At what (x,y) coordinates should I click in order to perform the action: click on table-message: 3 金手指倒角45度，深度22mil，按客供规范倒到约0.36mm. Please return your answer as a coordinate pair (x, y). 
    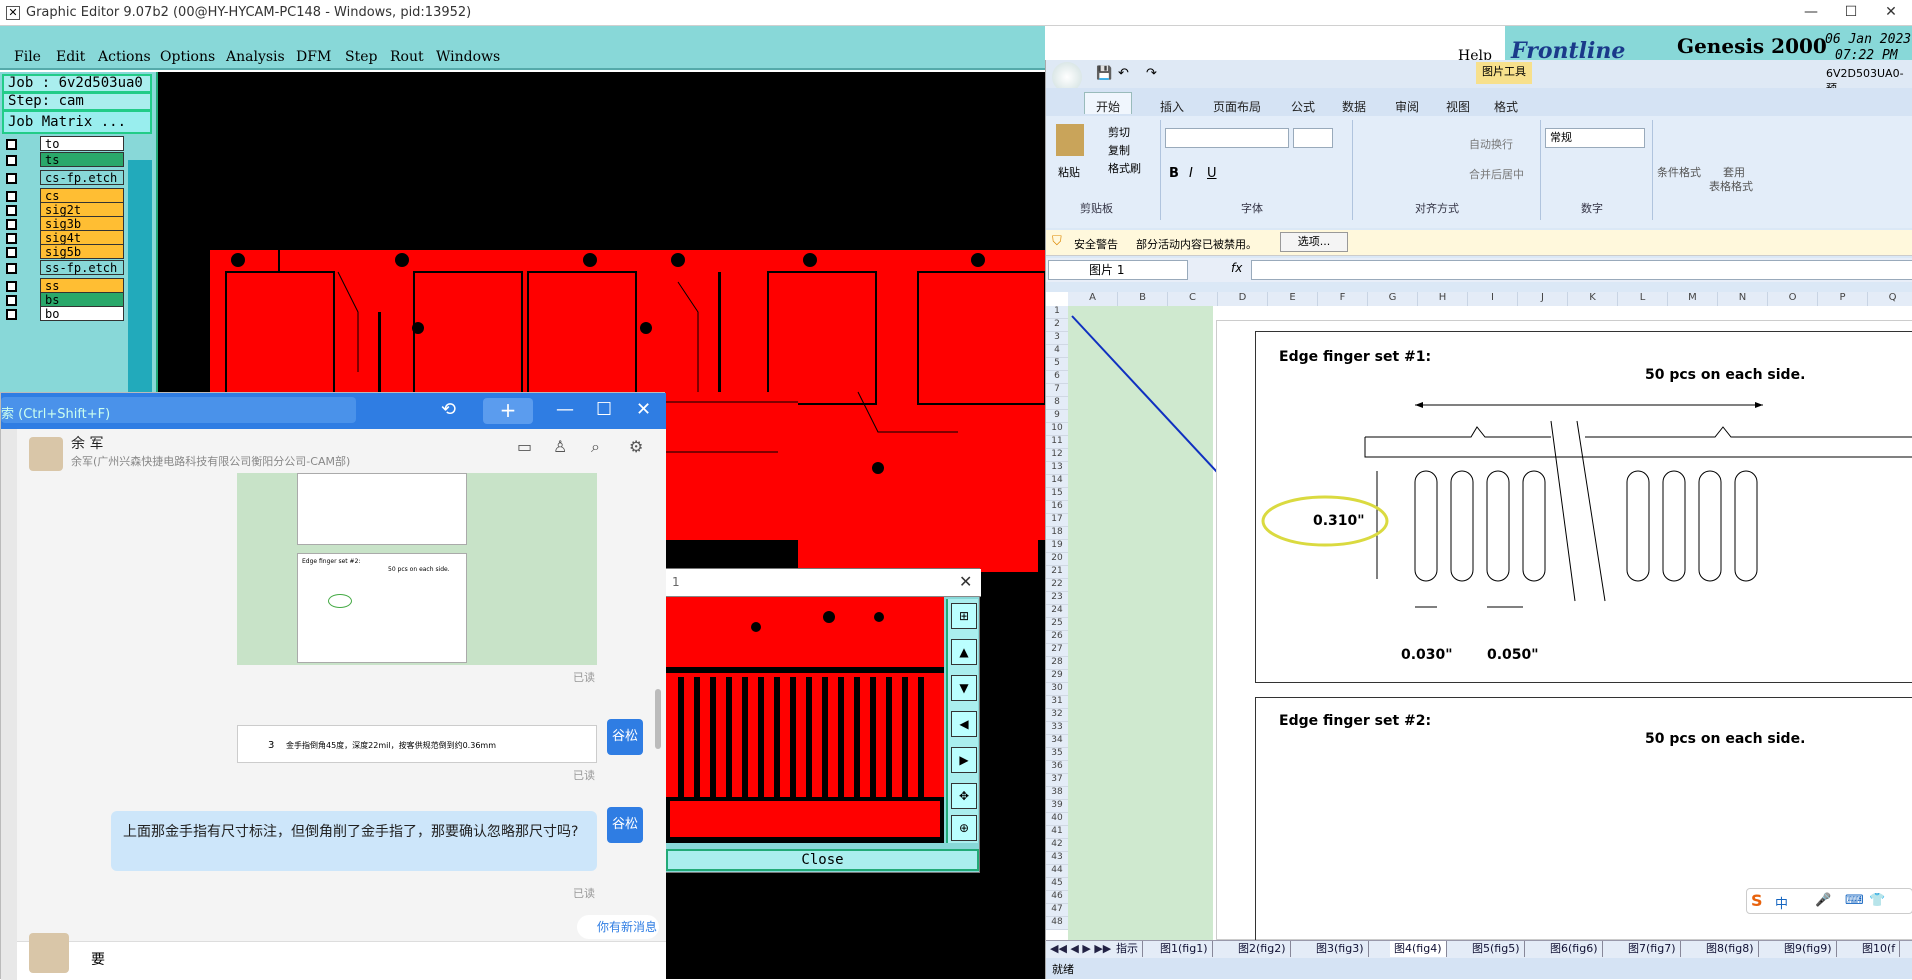
    Looking at the image, I should click on (417, 744).